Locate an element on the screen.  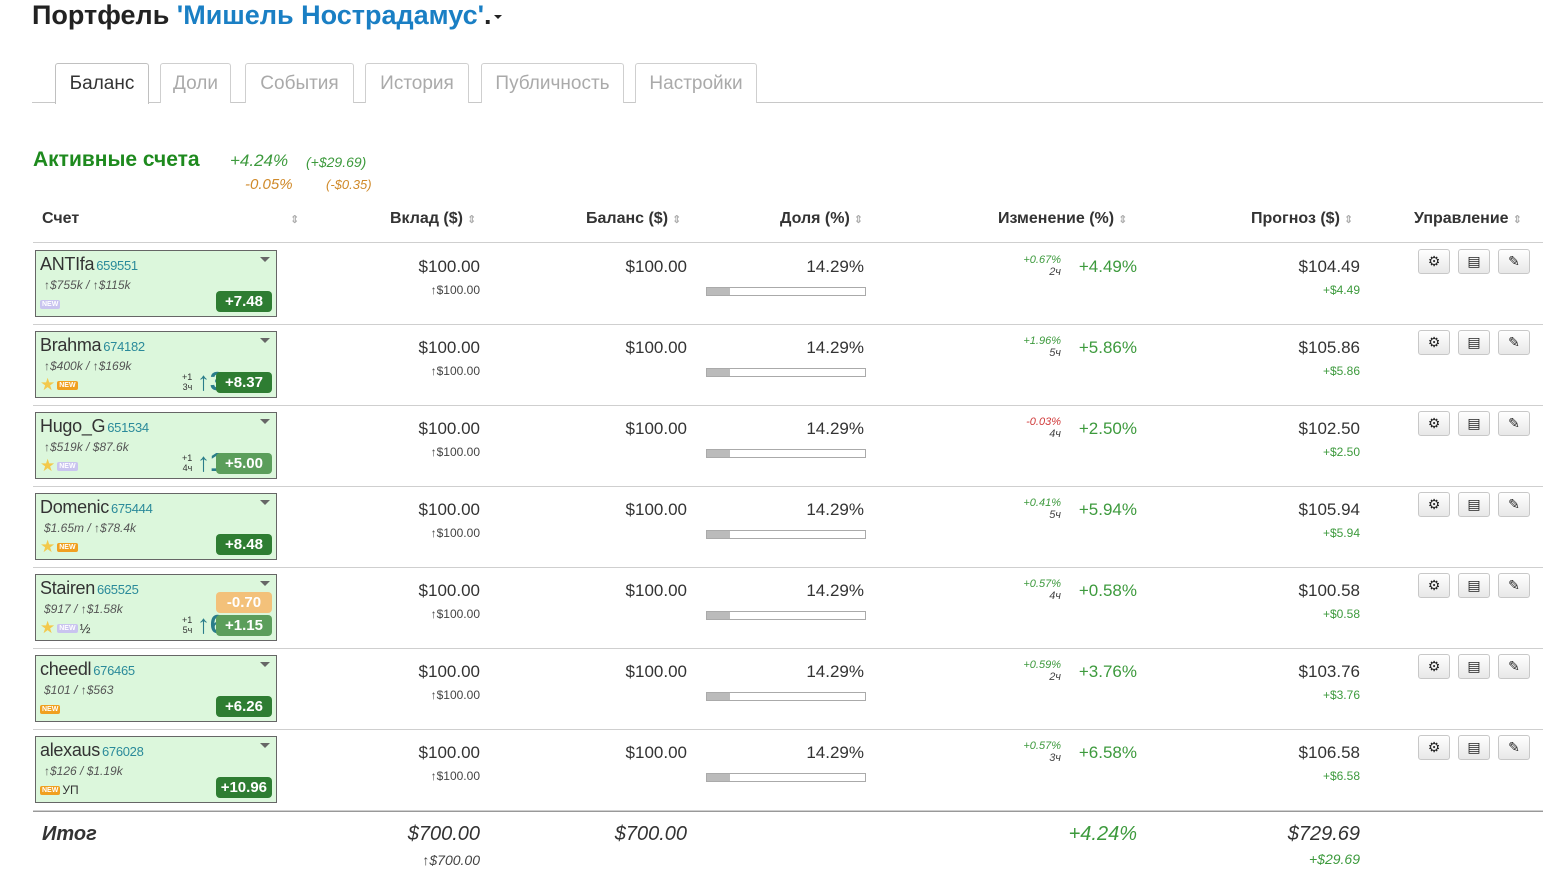
account-name: Domenic is located at coordinates (74, 507).